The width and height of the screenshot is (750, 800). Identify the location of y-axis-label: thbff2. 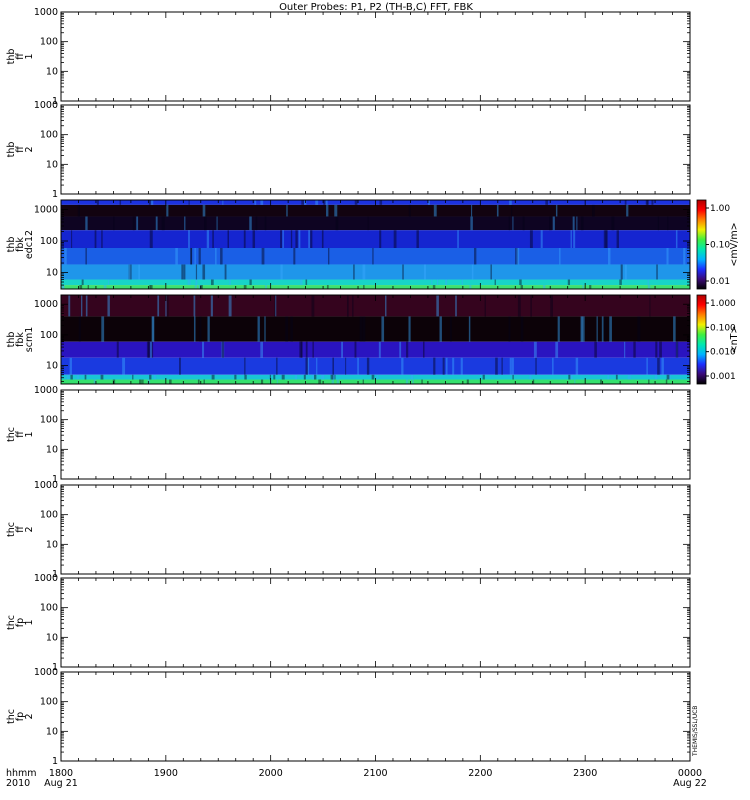
(20, 150).